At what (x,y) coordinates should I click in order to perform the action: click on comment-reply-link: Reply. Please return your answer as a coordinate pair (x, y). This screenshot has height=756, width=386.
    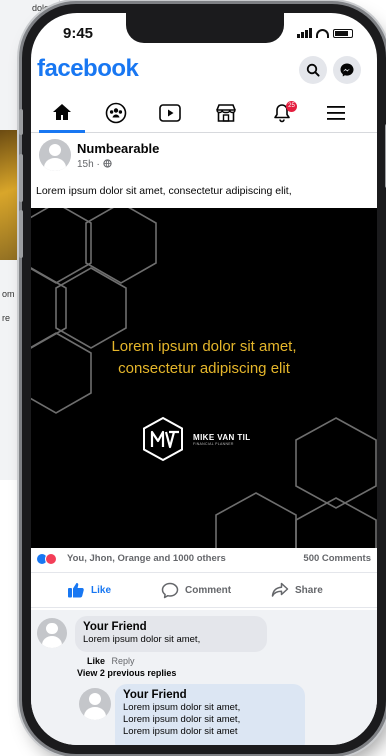
    Looking at the image, I should click on (123, 661).